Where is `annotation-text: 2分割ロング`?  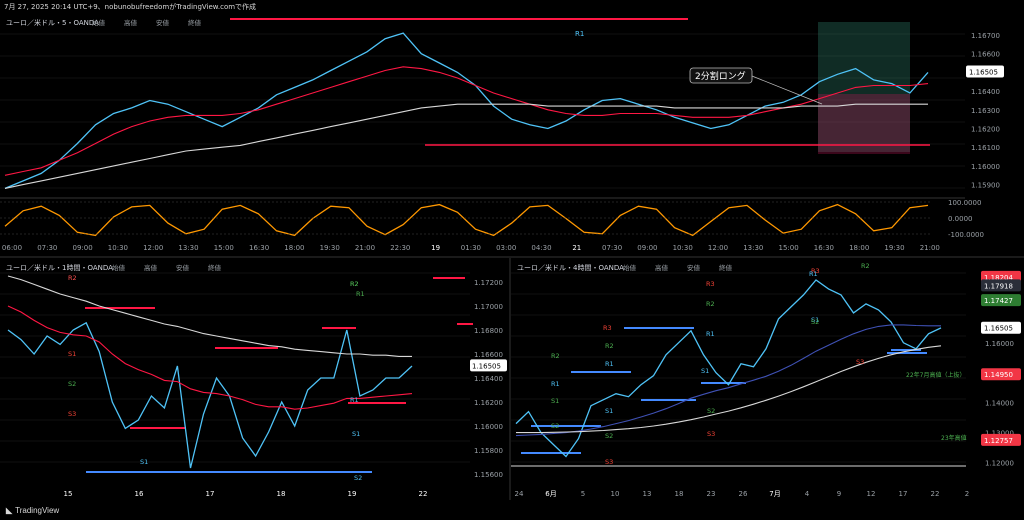
annotation-text: 2分割ロング is located at coordinates (720, 76).